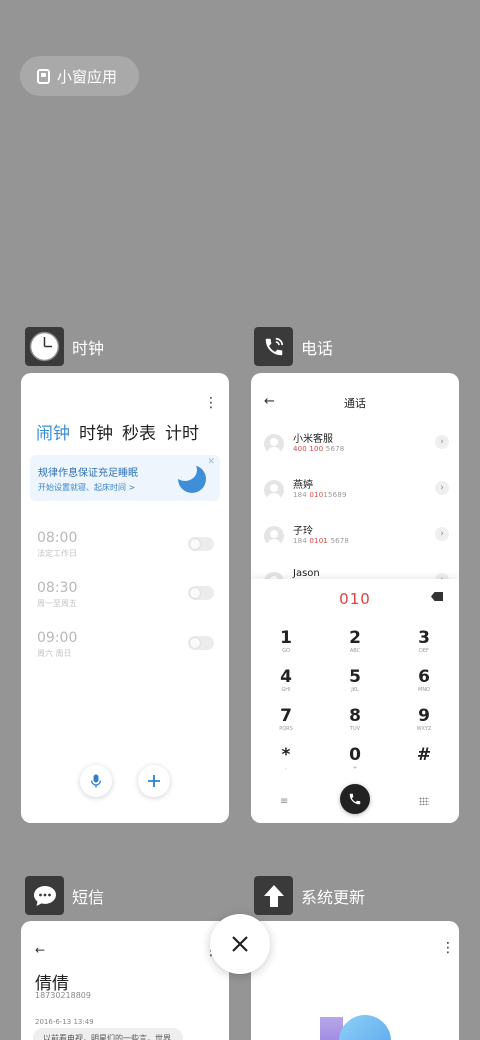 Image resolution: width=480 pixels, height=1040 pixels. I want to click on floating-window-label: 小窗应用, so click(87, 76).